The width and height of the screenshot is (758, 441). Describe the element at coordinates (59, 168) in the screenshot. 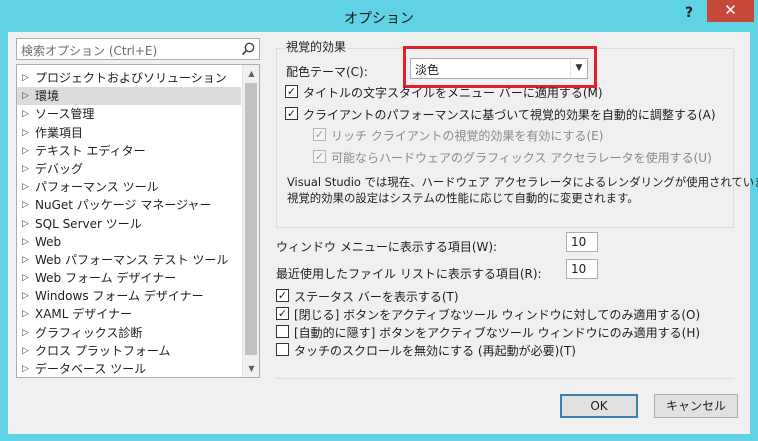

I see `tree-item-label: デバッグ` at that location.